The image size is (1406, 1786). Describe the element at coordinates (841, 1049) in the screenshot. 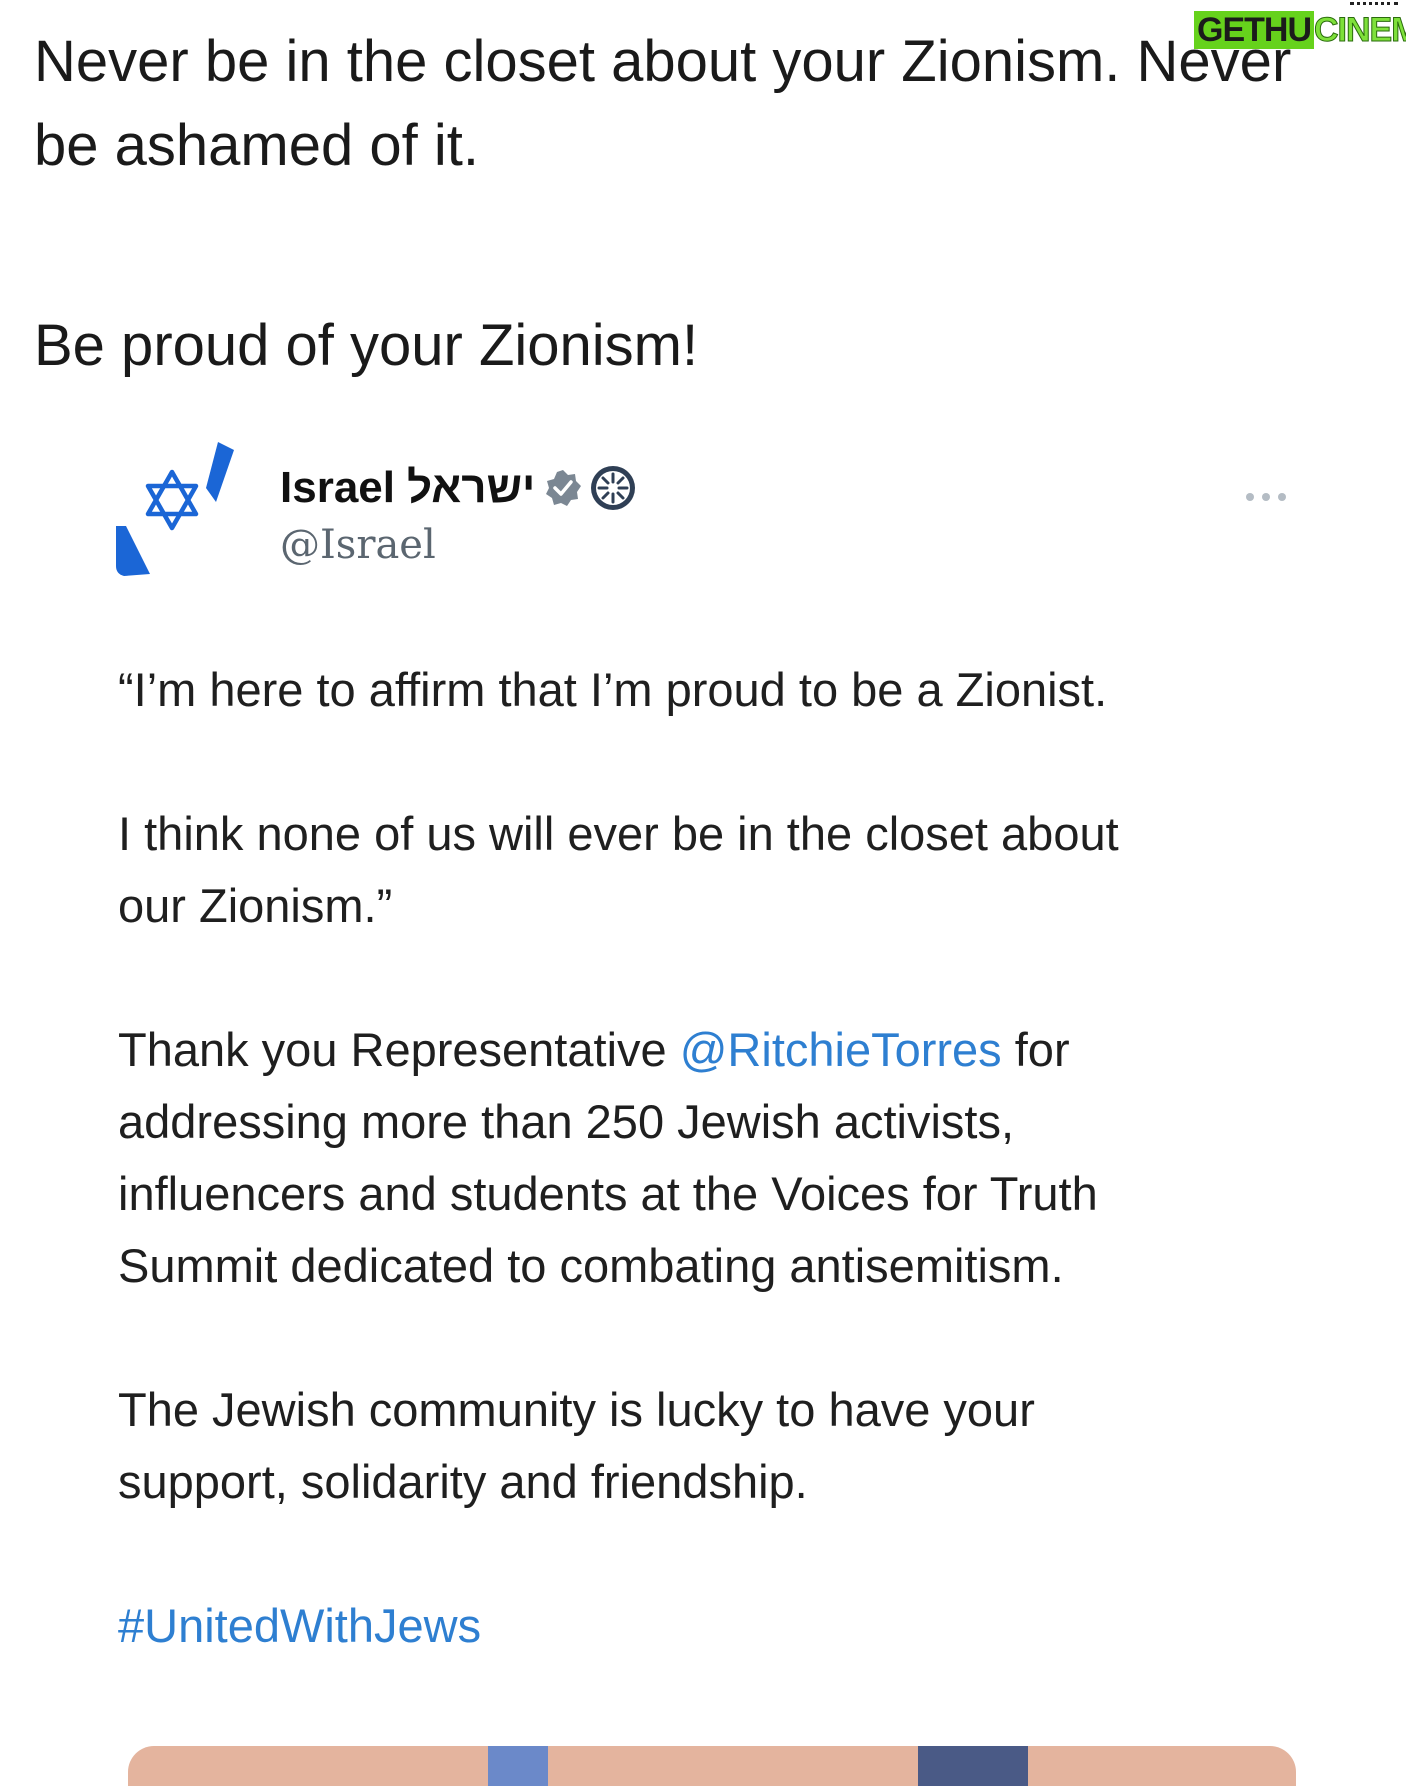

I see `mention-link: @RitchieTorres` at that location.